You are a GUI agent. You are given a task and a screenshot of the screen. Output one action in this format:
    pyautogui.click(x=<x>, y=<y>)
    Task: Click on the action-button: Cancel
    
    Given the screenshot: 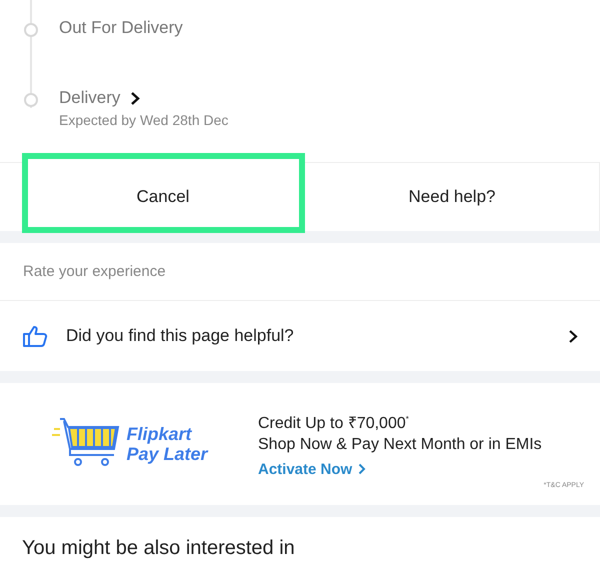 What is the action you would take?
    pyautogui.click(x=163, y=193)
    